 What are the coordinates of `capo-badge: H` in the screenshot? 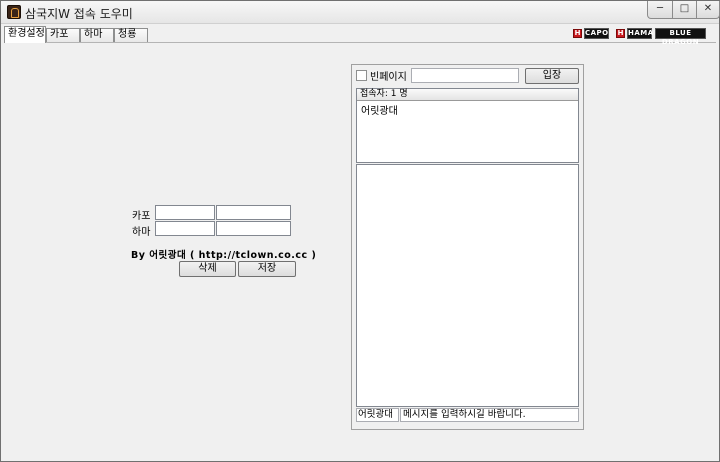 It's located at (577, 33).